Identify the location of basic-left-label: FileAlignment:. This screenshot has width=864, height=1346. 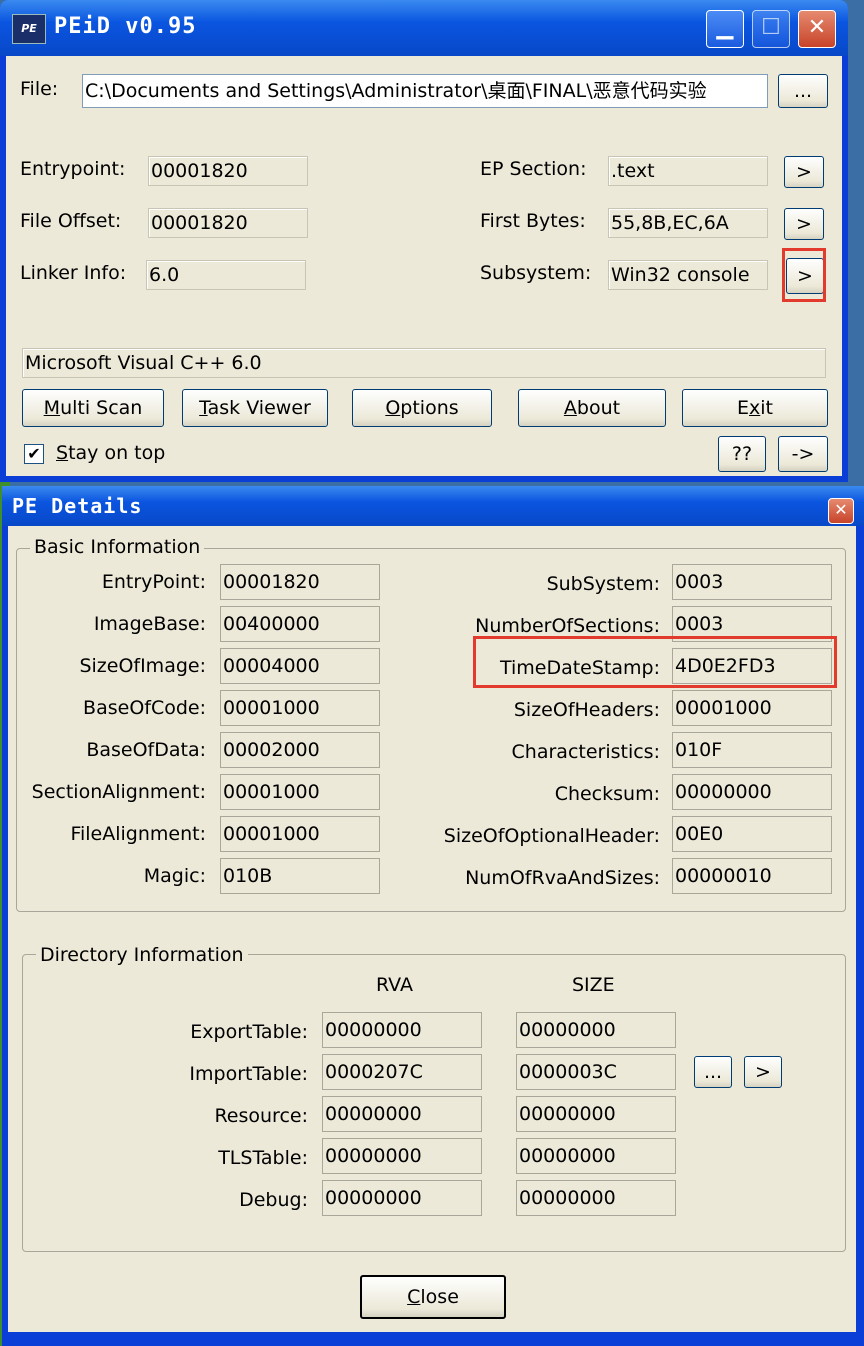
(138, 834).